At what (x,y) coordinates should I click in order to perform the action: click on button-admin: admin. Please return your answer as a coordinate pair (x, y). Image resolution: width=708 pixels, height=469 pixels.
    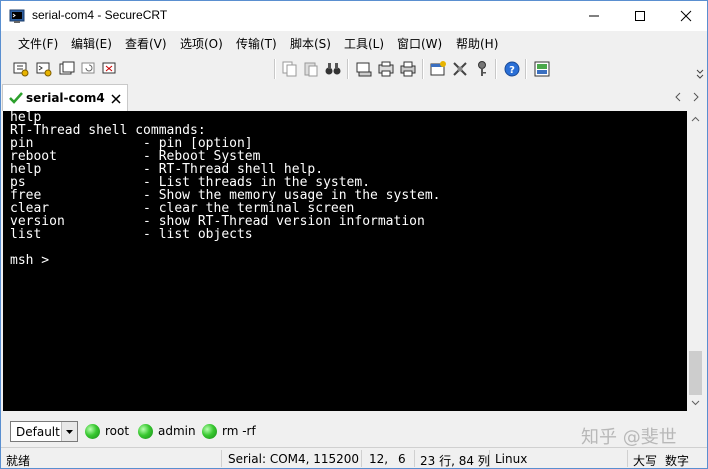
    Looking at the image, I should click on (167, 431).